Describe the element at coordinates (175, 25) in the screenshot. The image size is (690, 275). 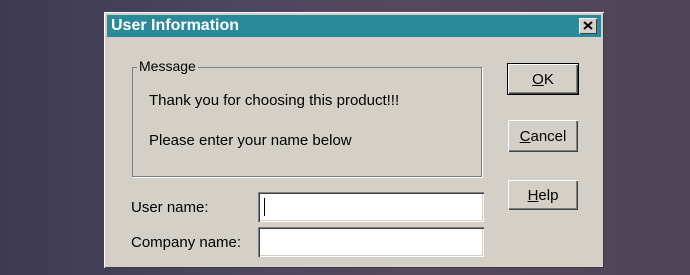
I see `dialog-title: User Information` at that location.